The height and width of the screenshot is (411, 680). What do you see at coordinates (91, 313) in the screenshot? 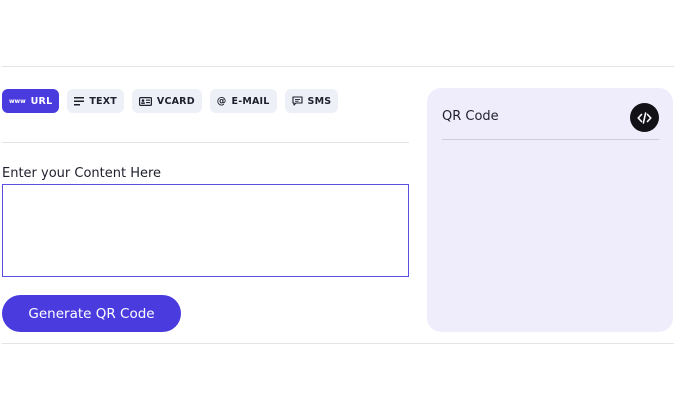
I see `generate-qr-button: Generate QR Code` at bounding box center [91, 313].